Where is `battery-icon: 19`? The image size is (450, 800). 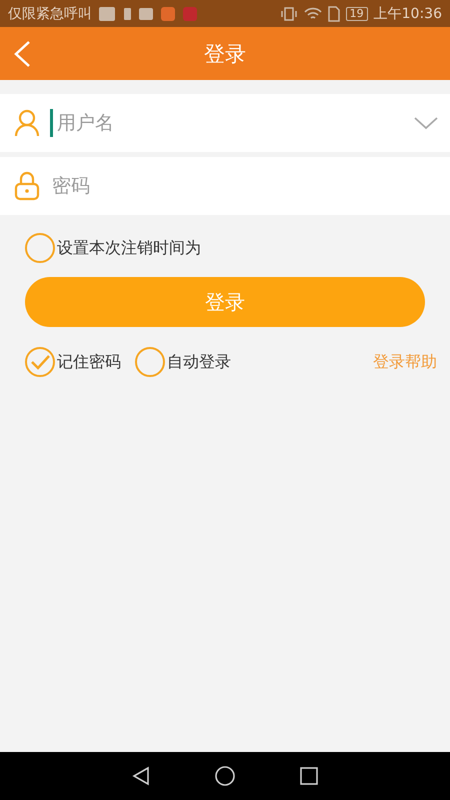 battery-icon: 19 is located at coordinates (357, 13).